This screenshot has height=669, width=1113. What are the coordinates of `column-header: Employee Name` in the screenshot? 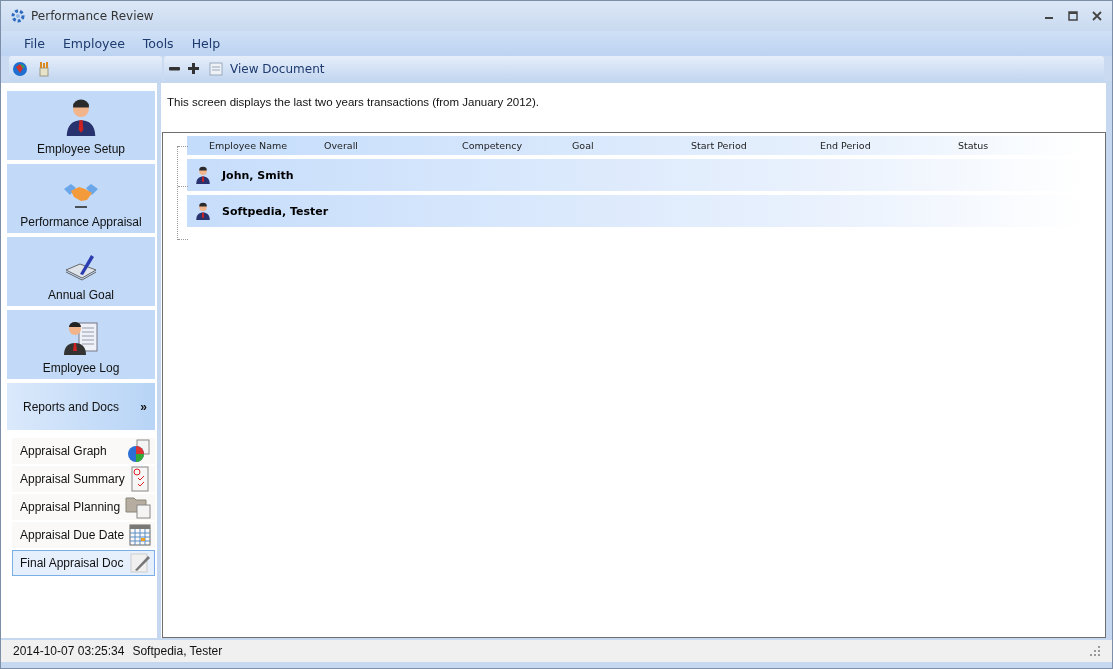 It's located at (255, 145).